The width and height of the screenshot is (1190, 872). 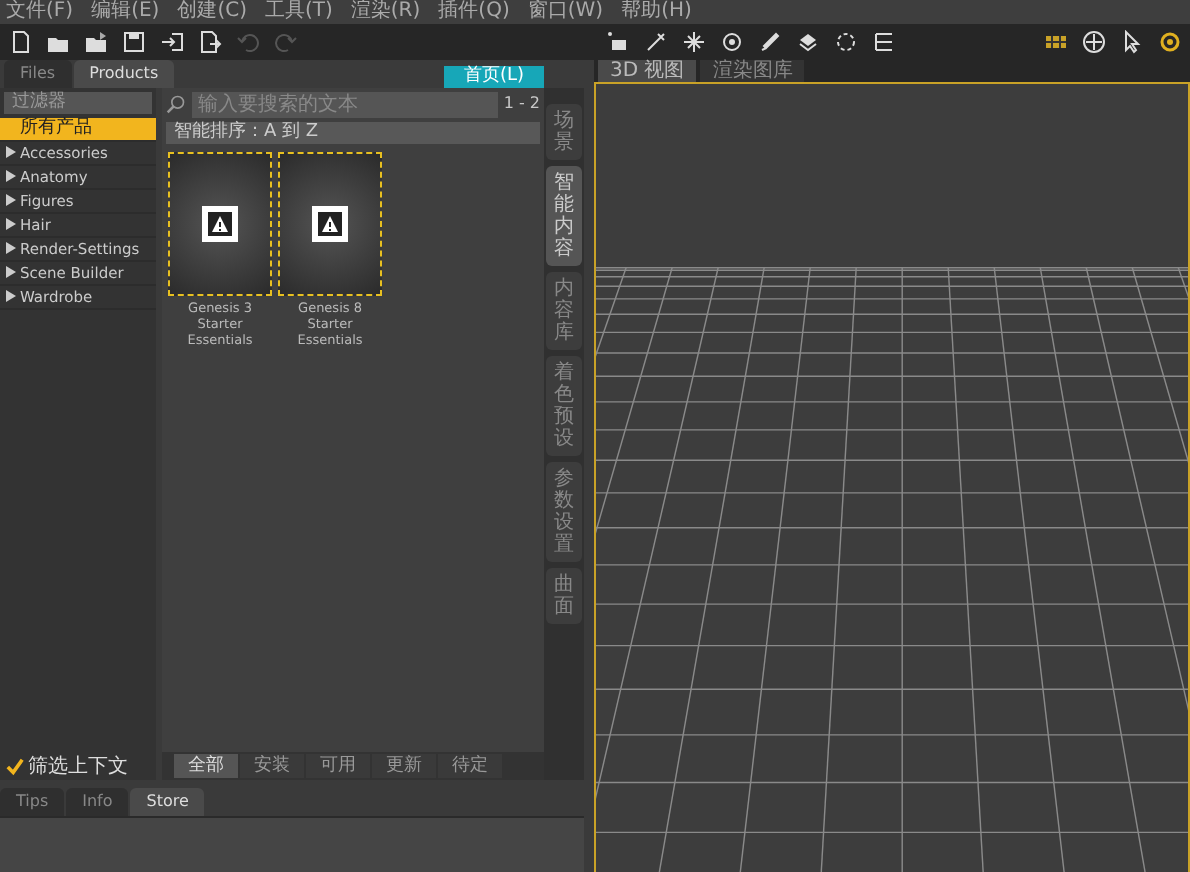 What do you see at coordinates (564, 406) in the screenshot?
I see `side-tab: 着色预设` at bounding box center [564, 406].